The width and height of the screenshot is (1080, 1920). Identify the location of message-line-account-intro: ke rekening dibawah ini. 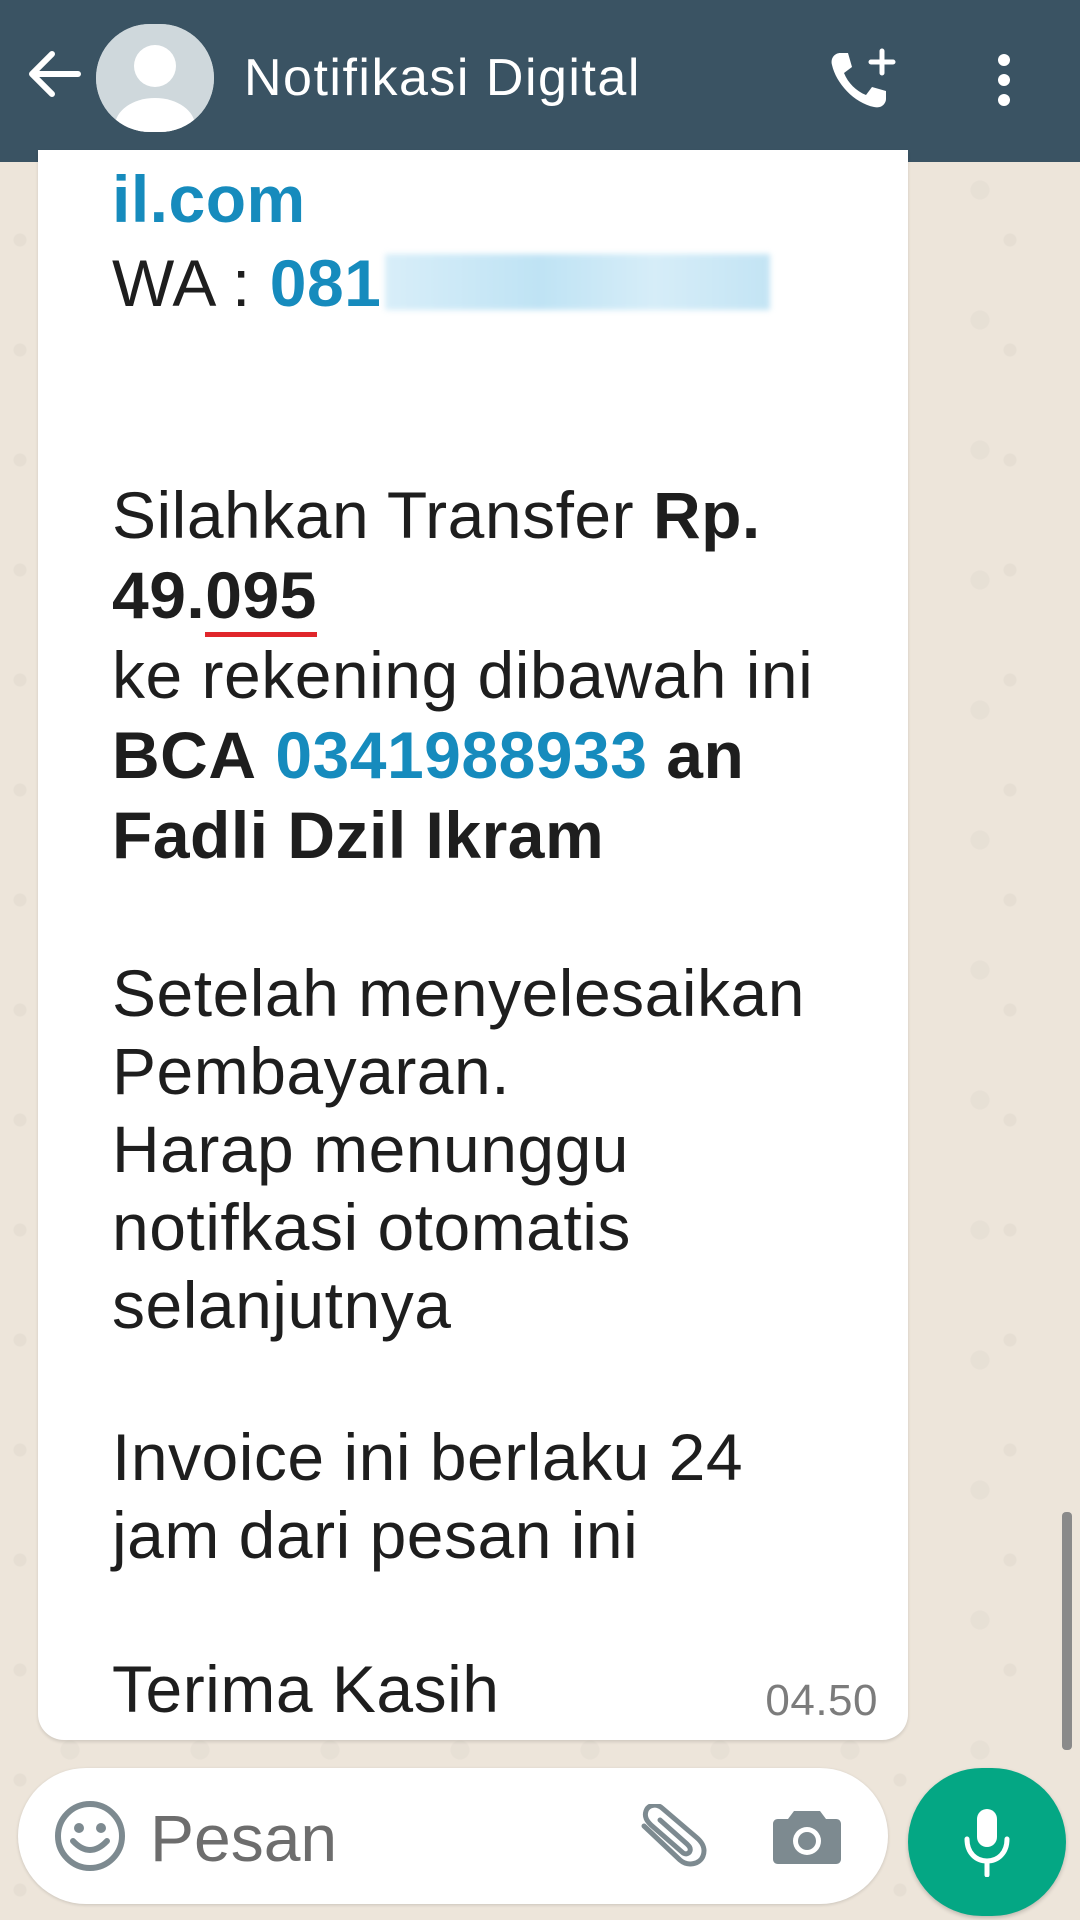
(463, 675).